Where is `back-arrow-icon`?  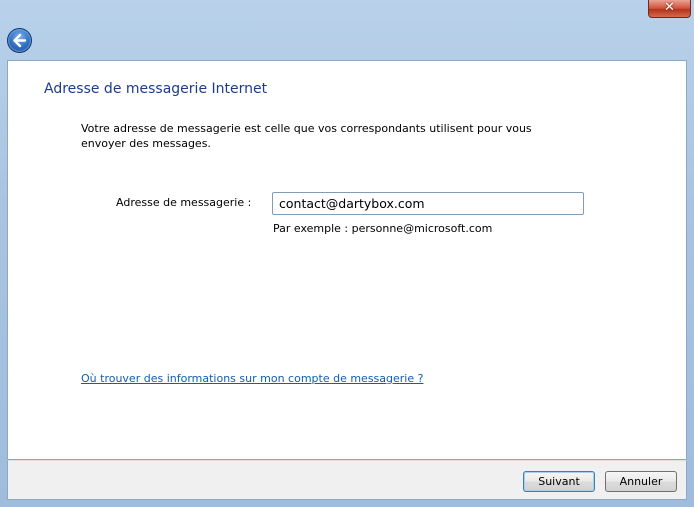 back-arrow-icon is located at coordinates (20, 40).